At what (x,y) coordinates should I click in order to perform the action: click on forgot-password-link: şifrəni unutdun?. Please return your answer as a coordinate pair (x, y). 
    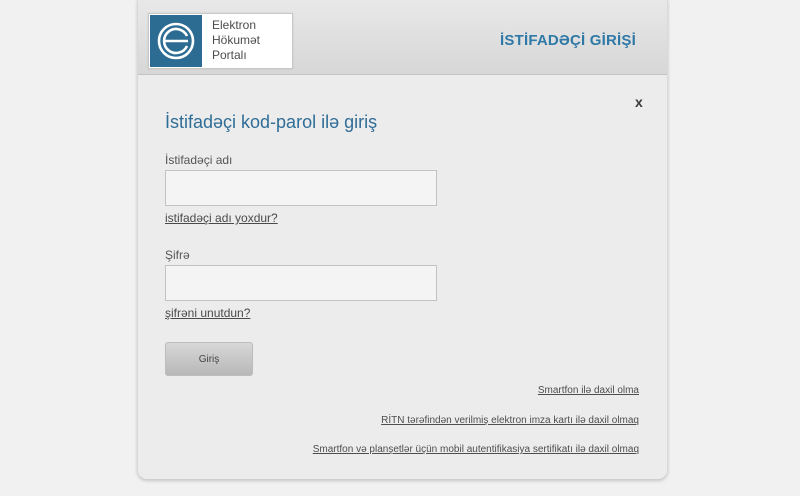
    Looking at the image, I should click on (207, 313).